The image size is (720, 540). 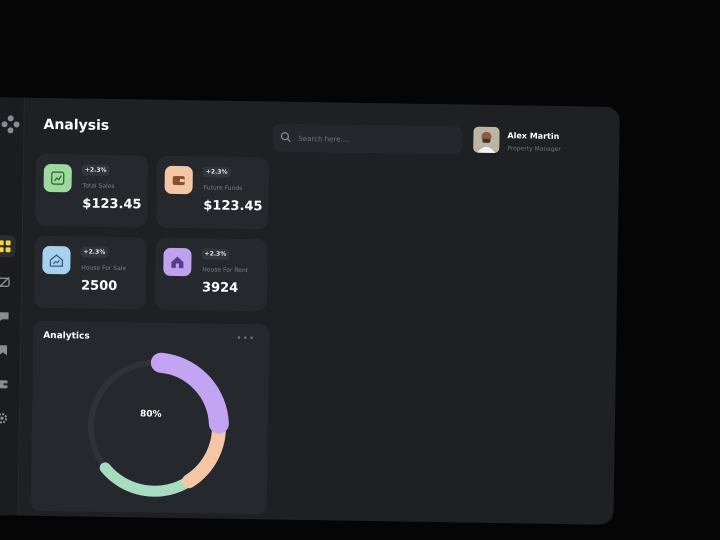 I want to click on sidebar-item-messages, so click(x=6, y=316).